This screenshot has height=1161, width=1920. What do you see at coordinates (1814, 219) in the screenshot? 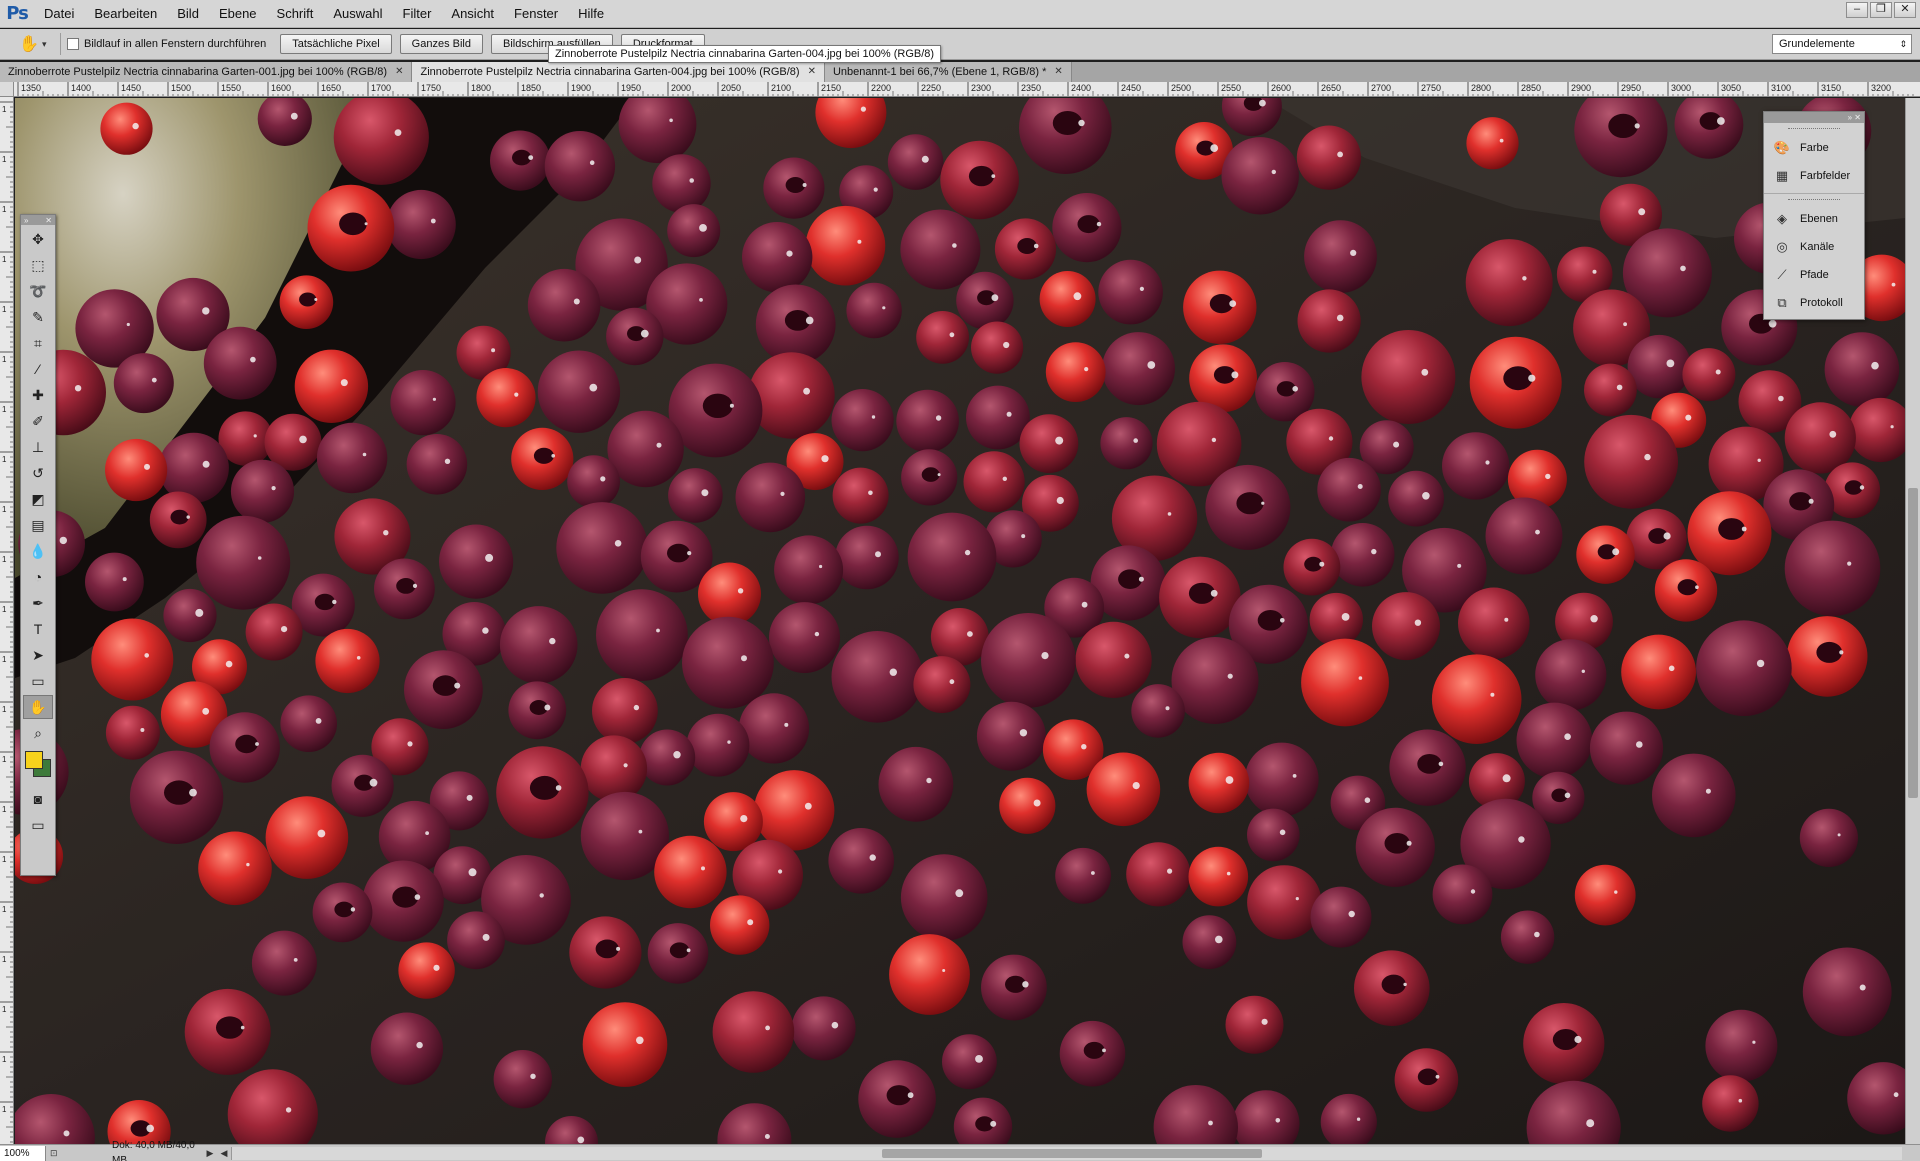
I see `panel-ebenen: ◈ Ebenen` at bounding box center [1814, 219].